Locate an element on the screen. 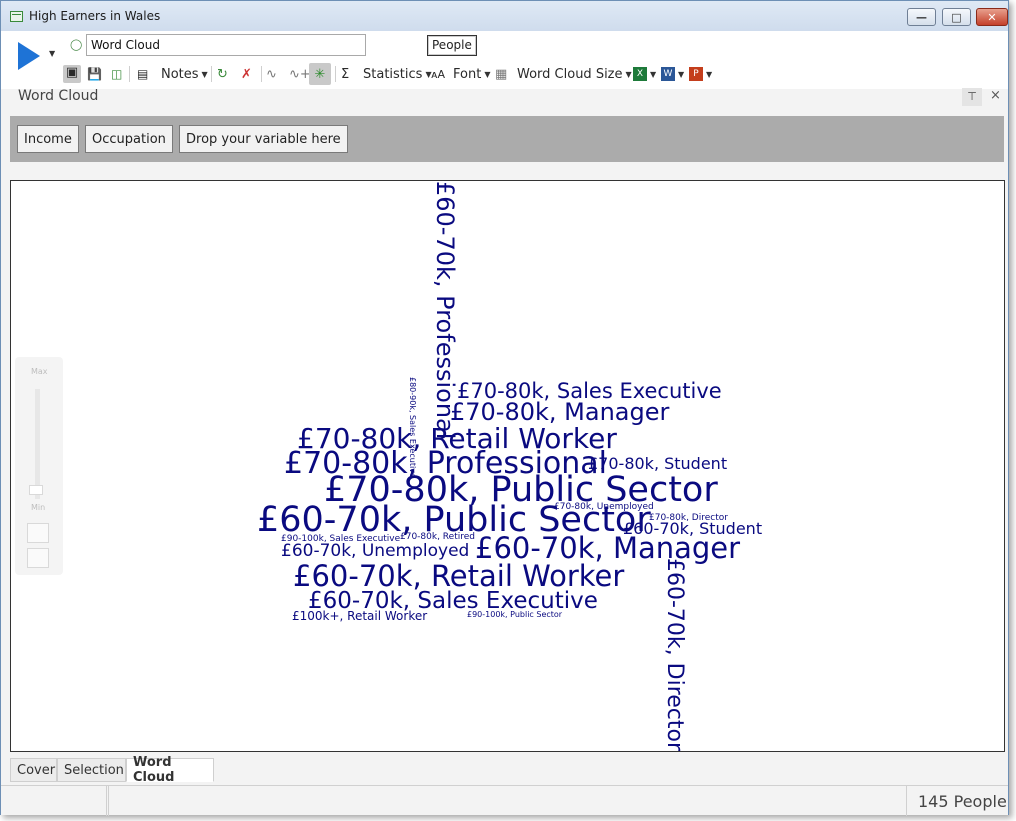 This screenshot has height=821, width=1016. word-cloud-term: £90-100k, Public Sector is located at coordinates (514, 615).